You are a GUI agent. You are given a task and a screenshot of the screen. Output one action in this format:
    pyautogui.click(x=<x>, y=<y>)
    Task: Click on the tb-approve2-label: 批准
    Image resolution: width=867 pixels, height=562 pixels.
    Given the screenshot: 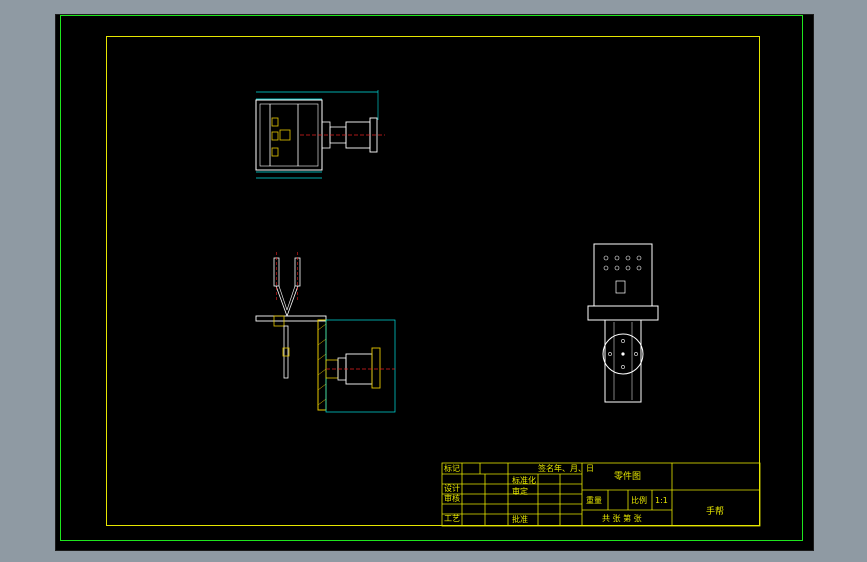 What is the action you would take?
    pyautogui.click(x=520, y=519)
    